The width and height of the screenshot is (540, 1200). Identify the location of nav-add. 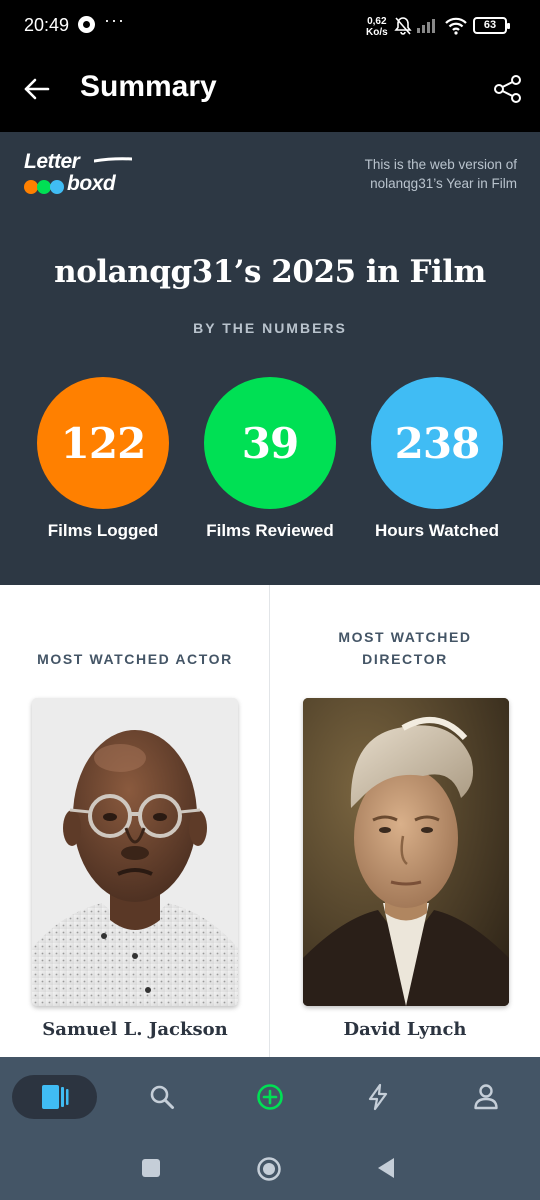
(270, 1097).